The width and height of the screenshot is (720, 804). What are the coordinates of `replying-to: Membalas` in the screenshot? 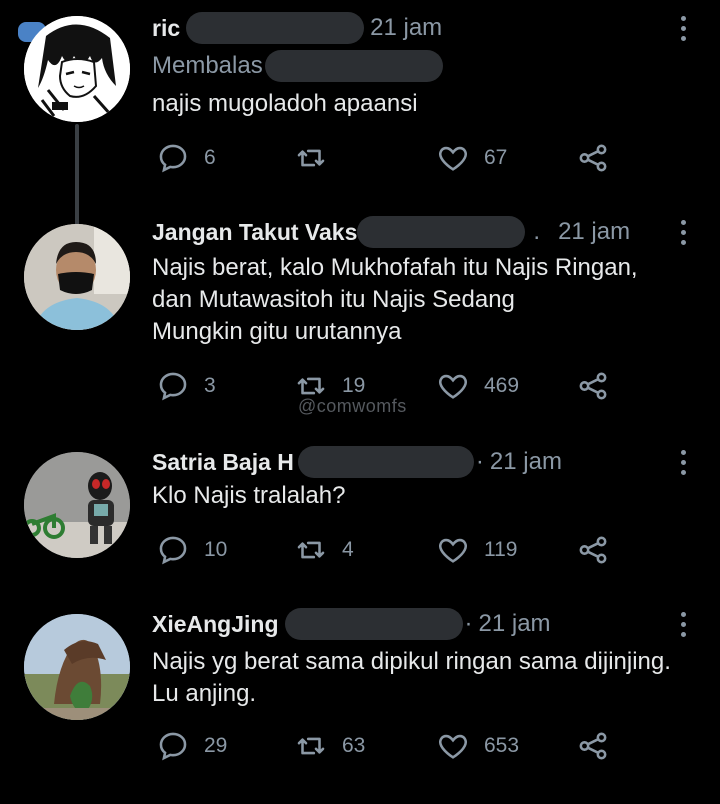 It's located at (297, 66).